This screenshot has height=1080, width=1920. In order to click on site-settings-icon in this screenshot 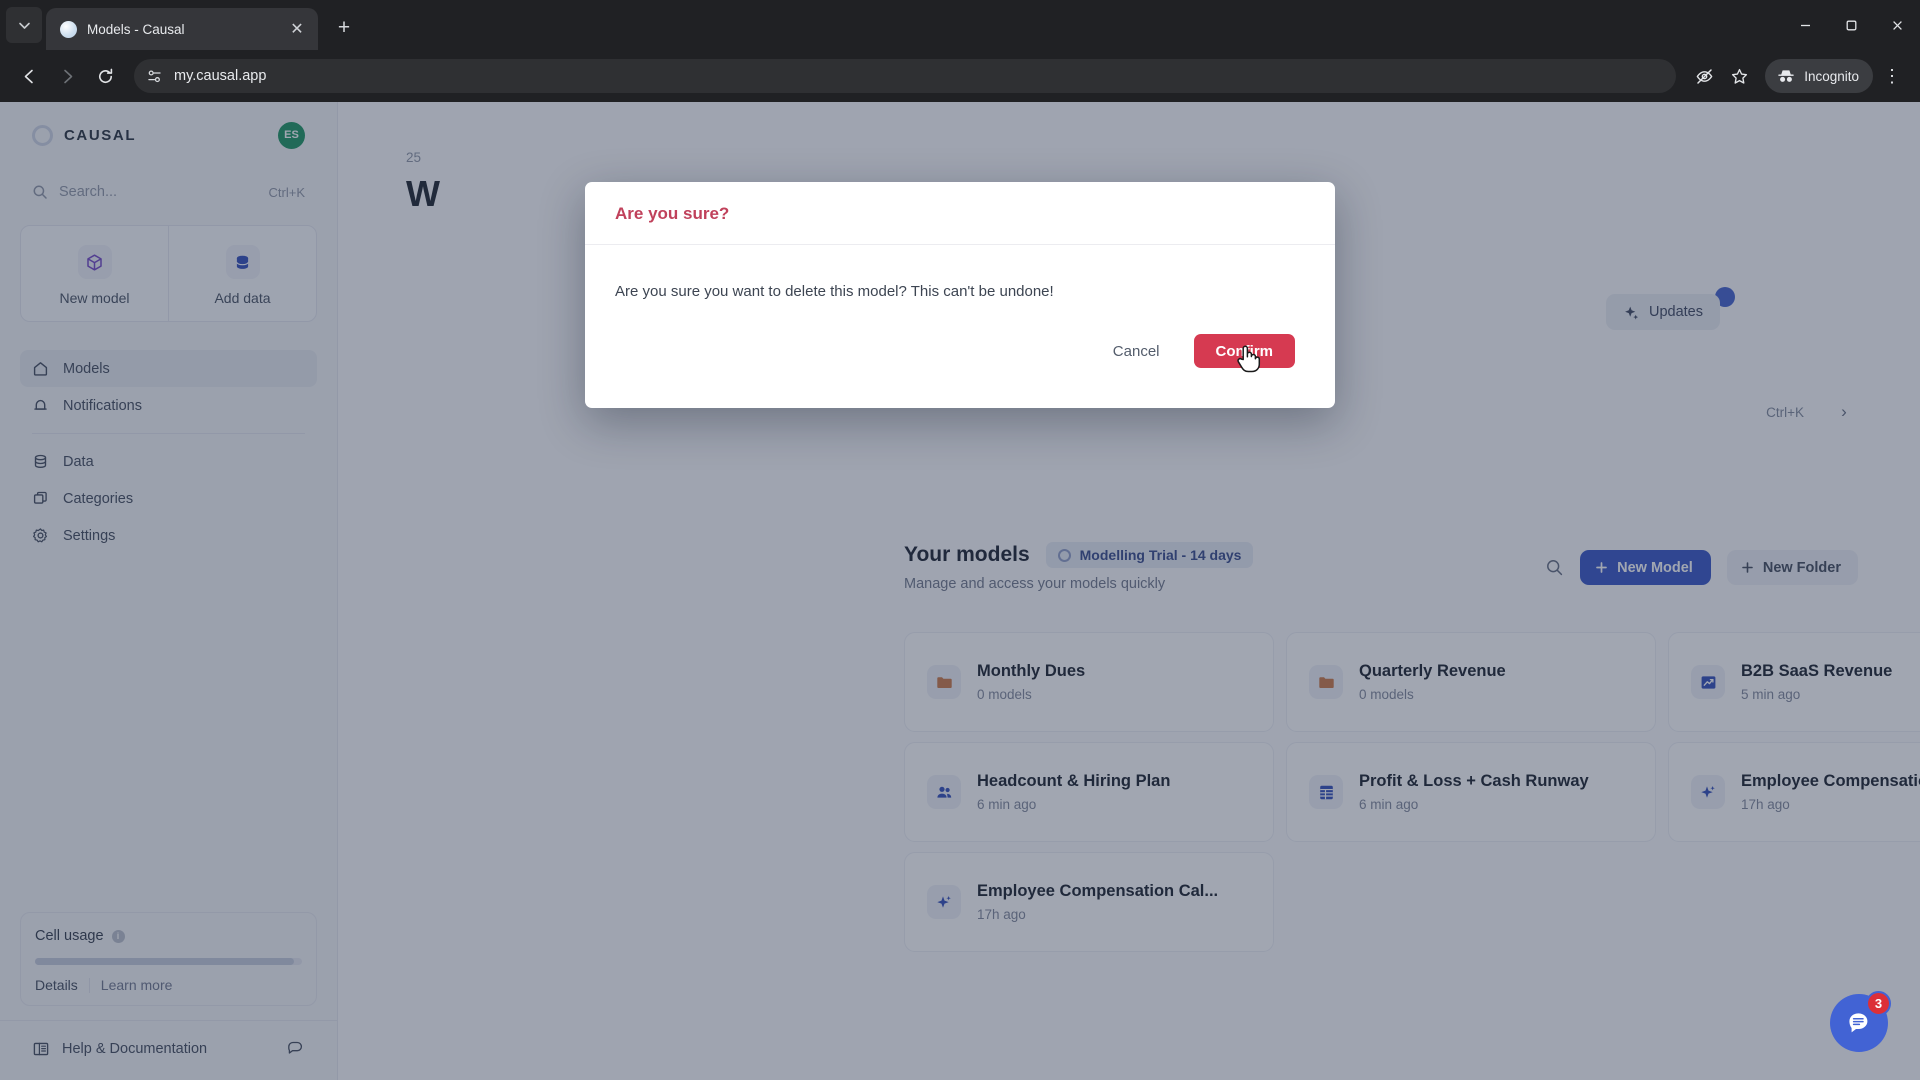, I will do `click(154, 76)`.